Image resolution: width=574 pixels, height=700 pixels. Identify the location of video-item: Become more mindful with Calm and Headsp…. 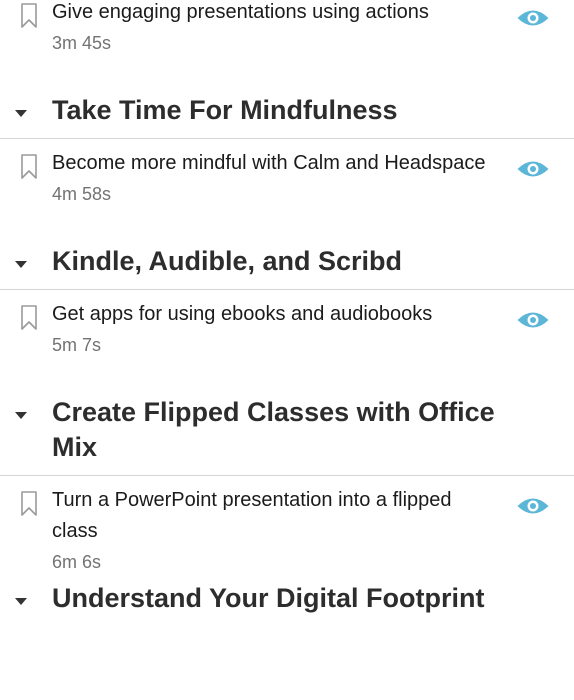
(287, 196).